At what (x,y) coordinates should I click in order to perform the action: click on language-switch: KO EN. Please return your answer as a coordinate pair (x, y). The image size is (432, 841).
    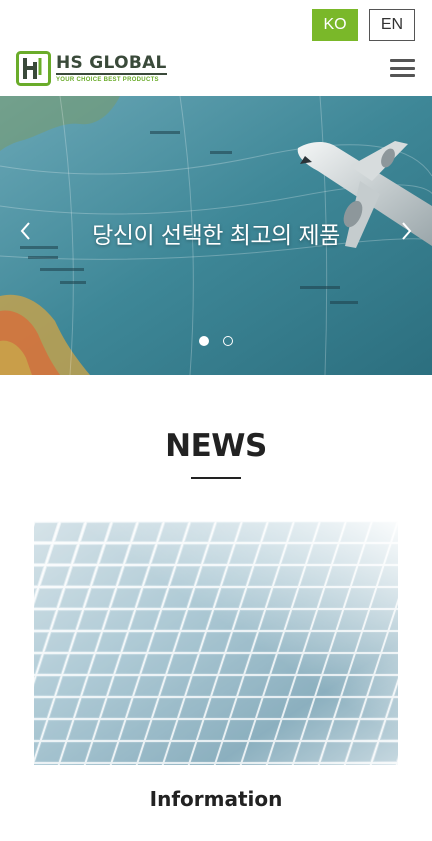
    Looking at the image, I should click on (363, 25).